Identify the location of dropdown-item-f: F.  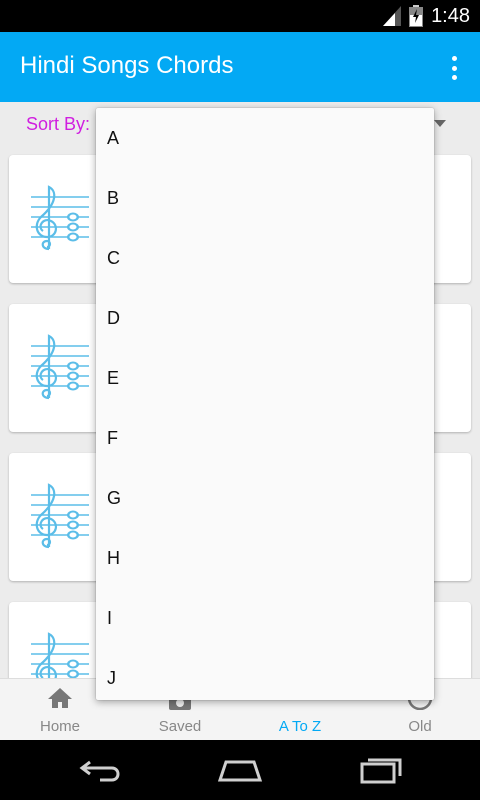
(265, 438).